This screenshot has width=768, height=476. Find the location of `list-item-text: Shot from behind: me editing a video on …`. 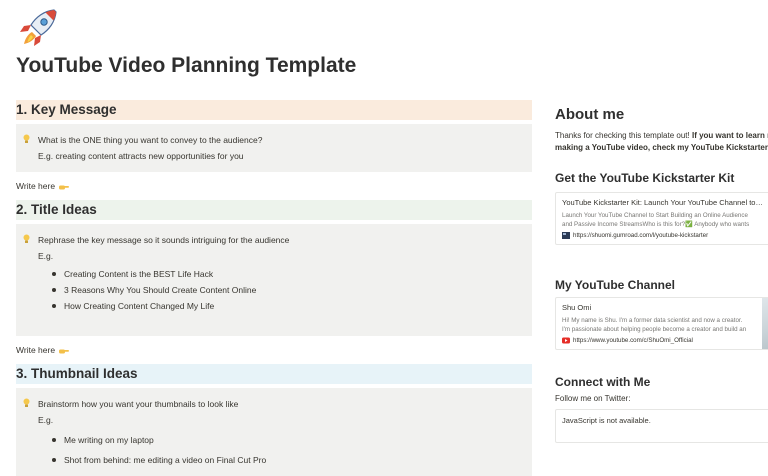

list-item-text: Shot from behind: me editing a video on … is located at coordinates (165, 460).